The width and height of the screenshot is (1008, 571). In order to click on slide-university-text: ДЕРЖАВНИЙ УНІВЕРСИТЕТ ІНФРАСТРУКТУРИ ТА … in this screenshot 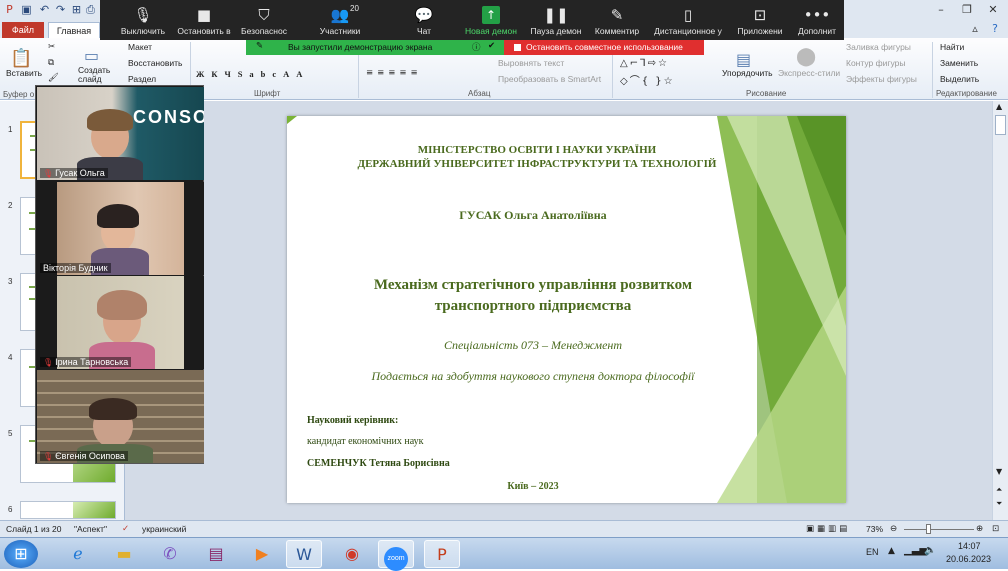, I will do `click(537, 164)`.